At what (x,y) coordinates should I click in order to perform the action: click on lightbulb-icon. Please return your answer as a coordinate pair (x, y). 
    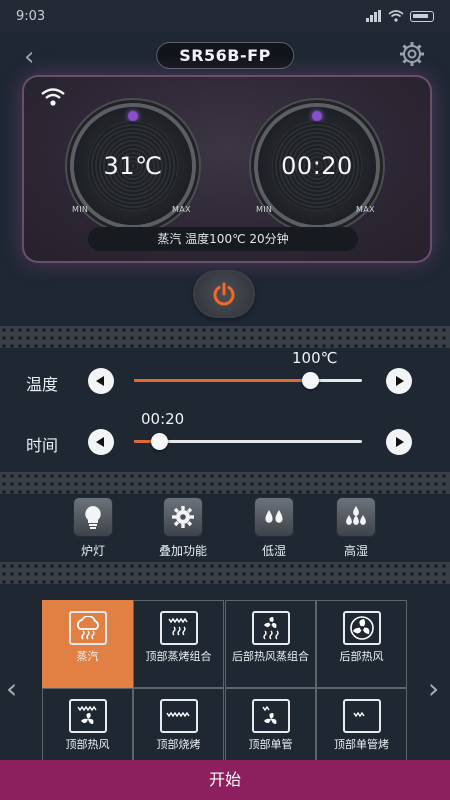
    Looking at the image, I should click on (93, 517).